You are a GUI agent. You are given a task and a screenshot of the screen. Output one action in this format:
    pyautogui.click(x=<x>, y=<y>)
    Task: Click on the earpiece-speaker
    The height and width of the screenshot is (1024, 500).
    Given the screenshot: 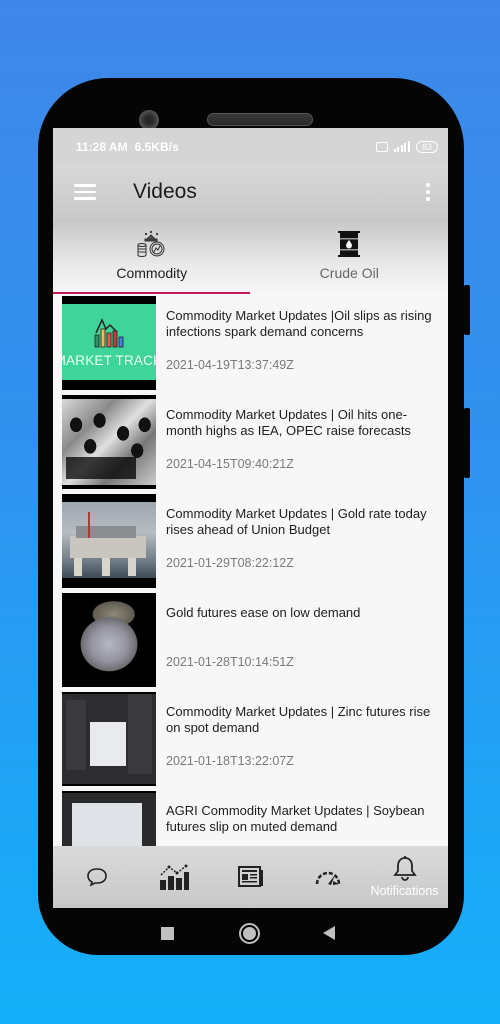 What is the action you would take?
    pyautogui.click(x=260, y=119)
    